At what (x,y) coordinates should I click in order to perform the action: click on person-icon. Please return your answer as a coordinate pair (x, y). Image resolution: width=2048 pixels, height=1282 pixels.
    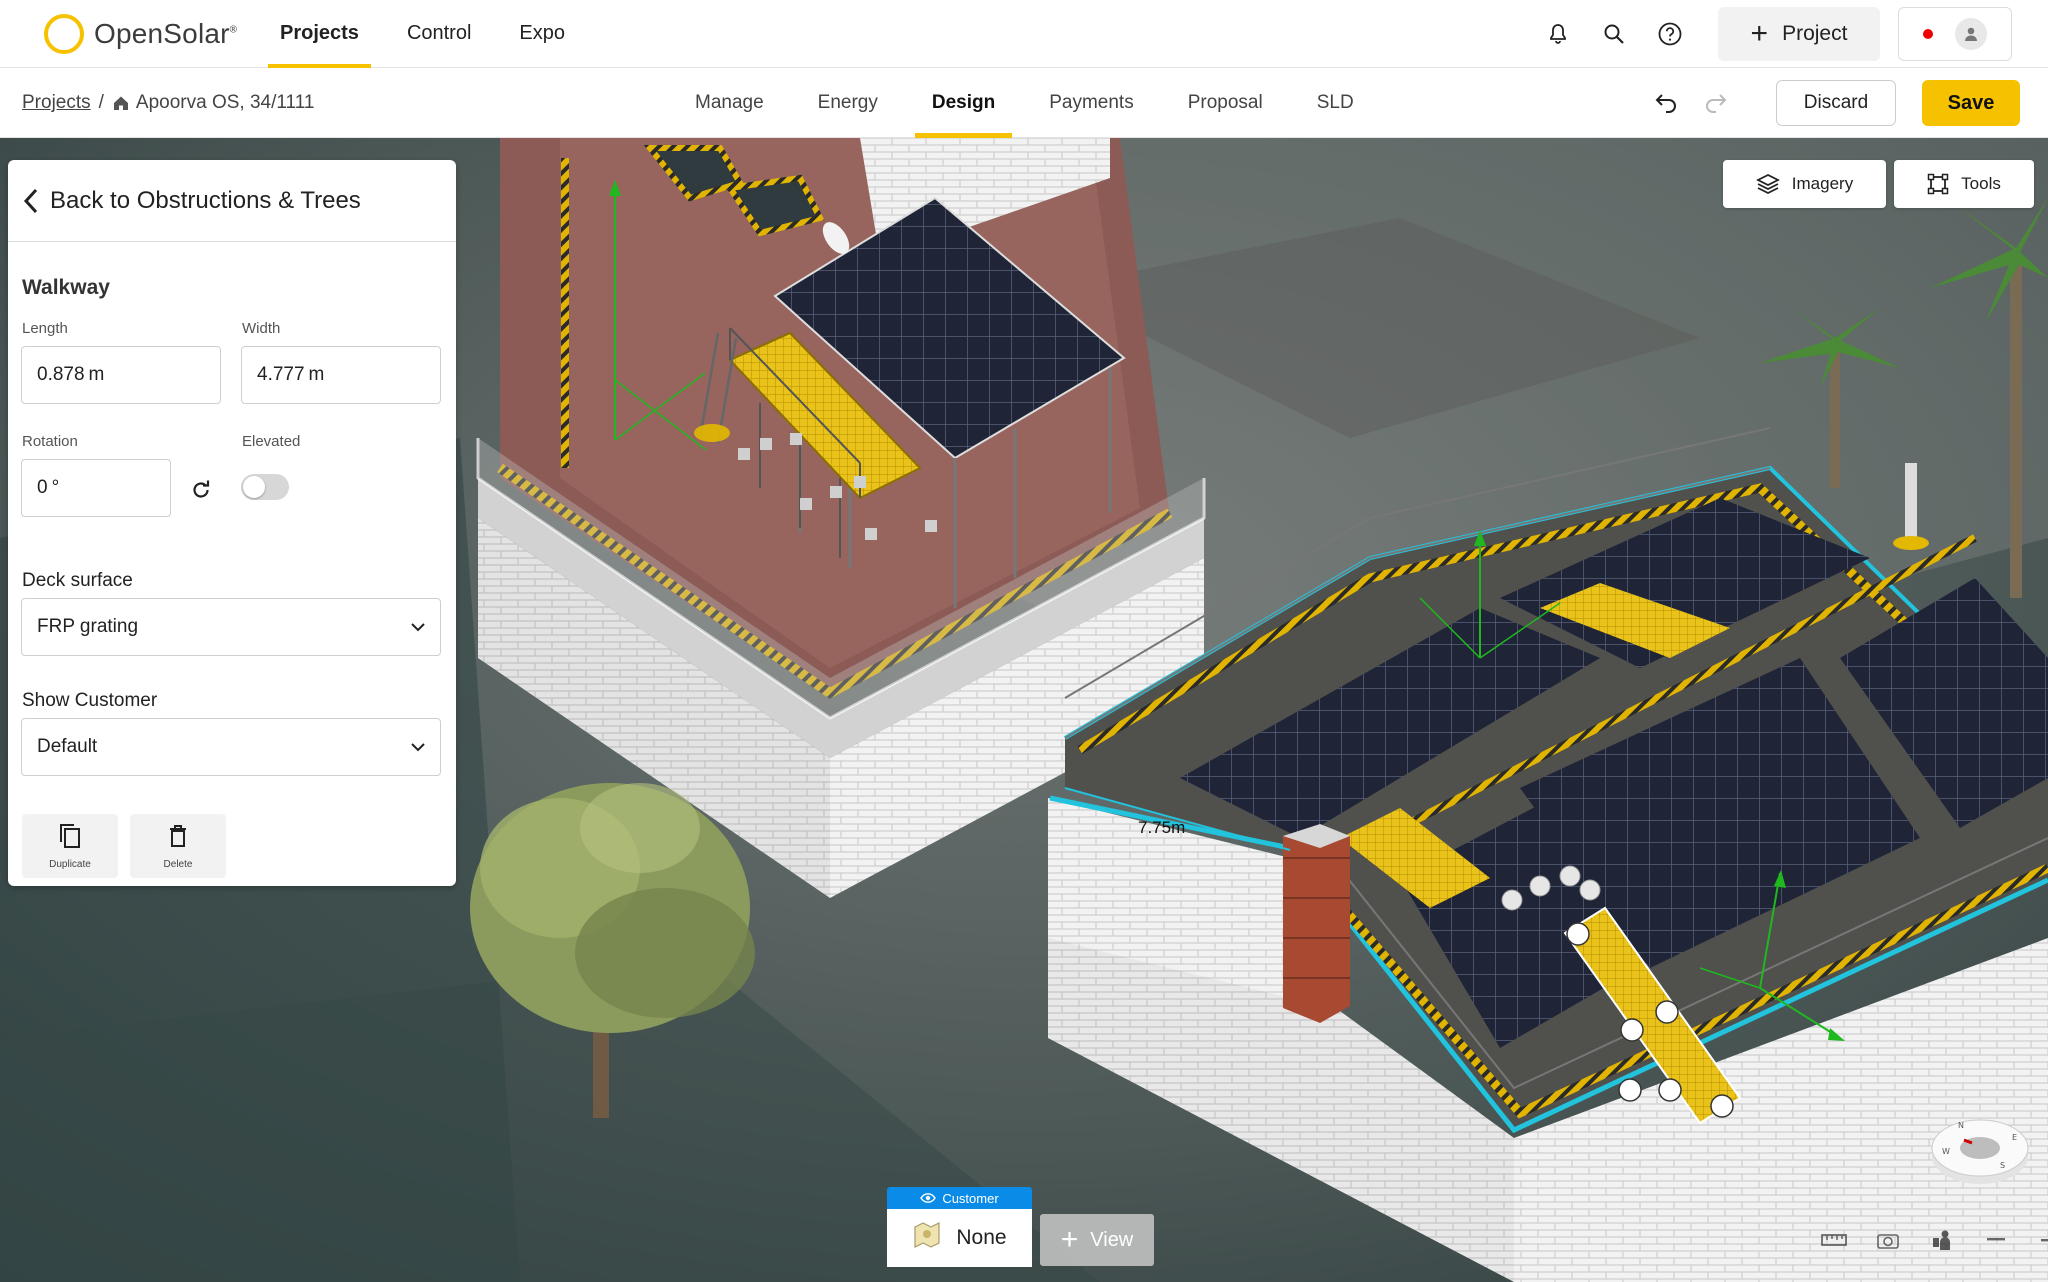
    Looking at the image, I should click on (1971, 34).